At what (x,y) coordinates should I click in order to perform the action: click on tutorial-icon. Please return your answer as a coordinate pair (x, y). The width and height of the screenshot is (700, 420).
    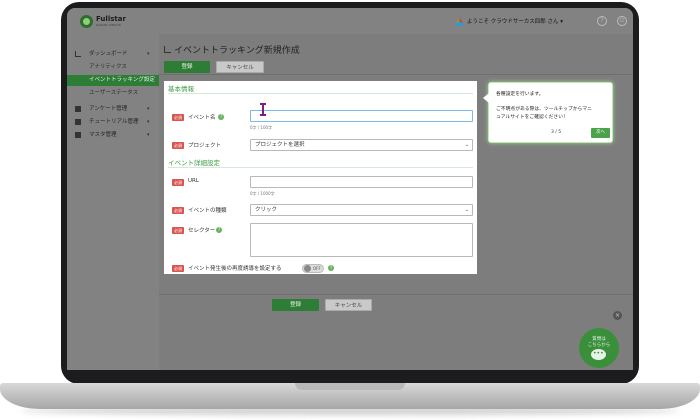
    Looking at the image, I should click on (78, 122).